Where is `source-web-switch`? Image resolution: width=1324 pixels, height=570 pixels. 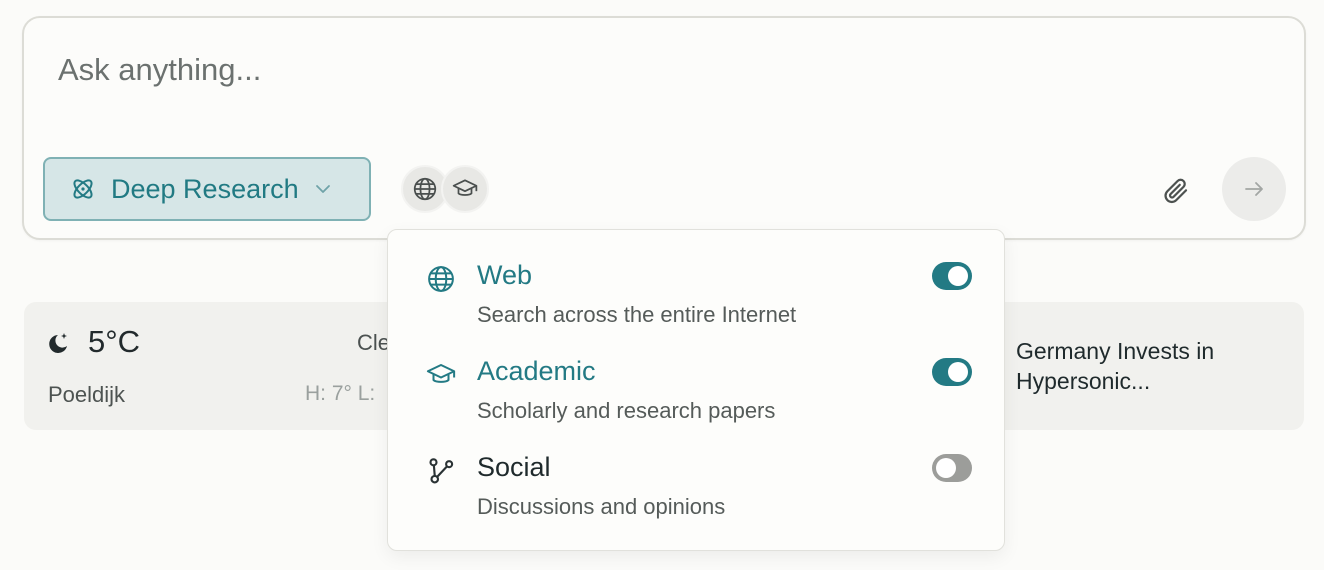
source-web-switch is located at coordinates (952, 276).